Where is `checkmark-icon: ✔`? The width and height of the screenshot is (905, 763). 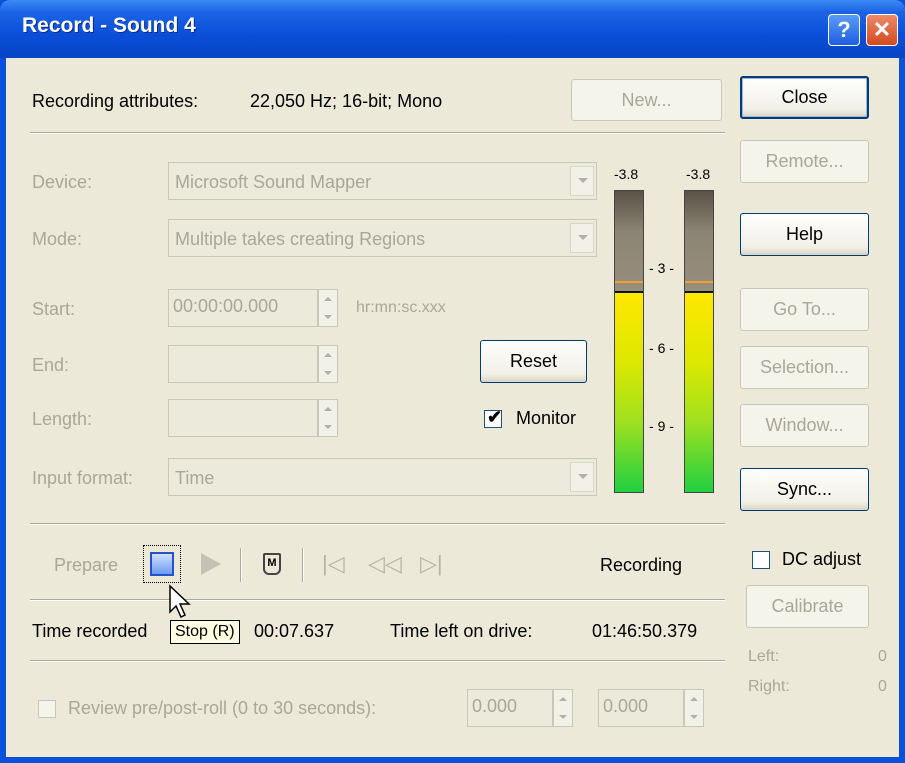 checkmark-icon: ✔ is located at coordinates (495, 417).